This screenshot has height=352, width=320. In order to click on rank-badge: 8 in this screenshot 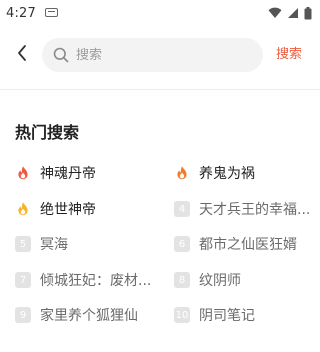, I will do `click(182, 280)`.